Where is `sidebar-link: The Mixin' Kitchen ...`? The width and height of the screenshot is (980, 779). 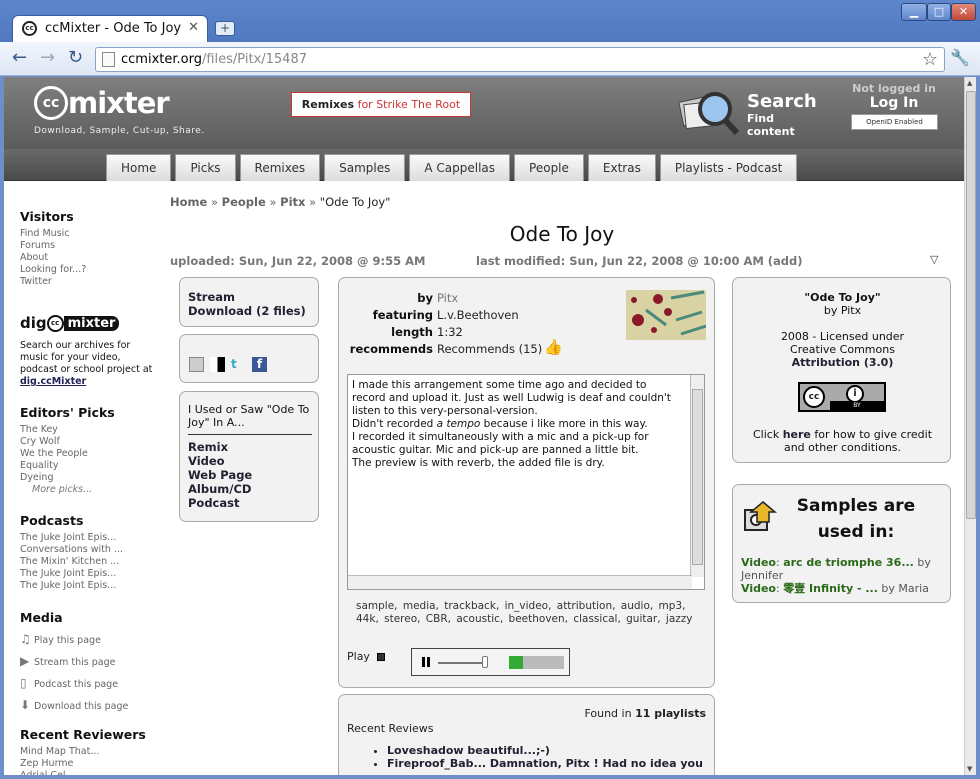 sidebar-link: The Mixin' Kitchen ... is located at coordinates (95, 562).